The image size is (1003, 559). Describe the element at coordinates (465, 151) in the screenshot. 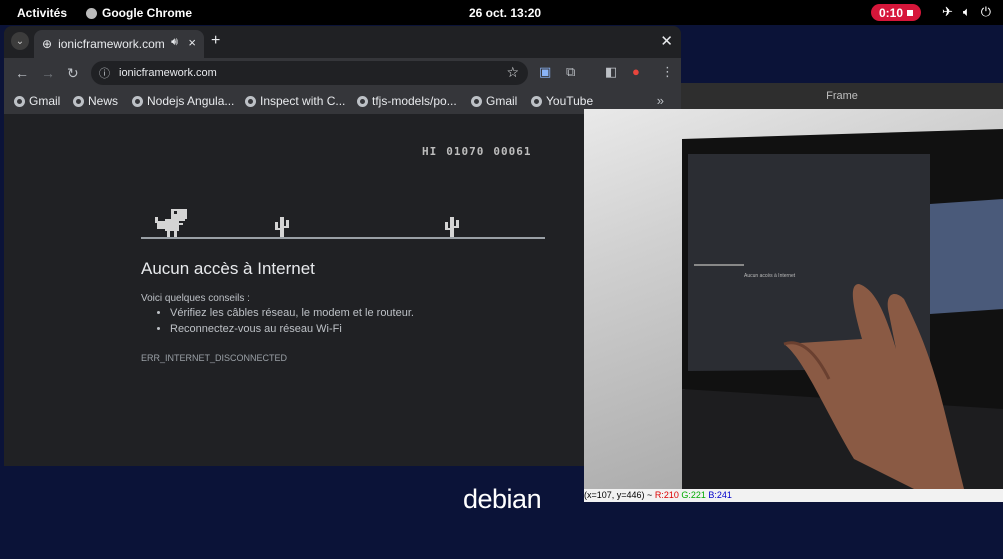

I see `hi-score: 01070` at that location.